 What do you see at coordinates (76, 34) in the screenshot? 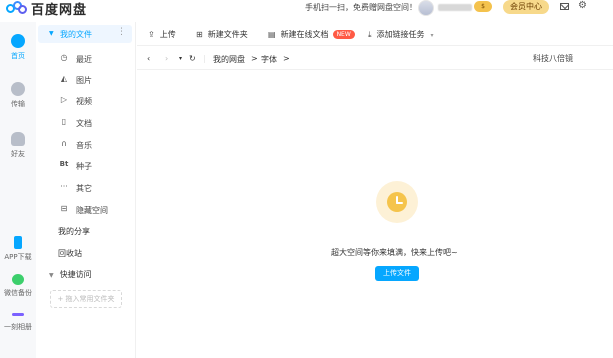
I see `nav-my-files-label: 我的文件` at bounding box center [76, 34].